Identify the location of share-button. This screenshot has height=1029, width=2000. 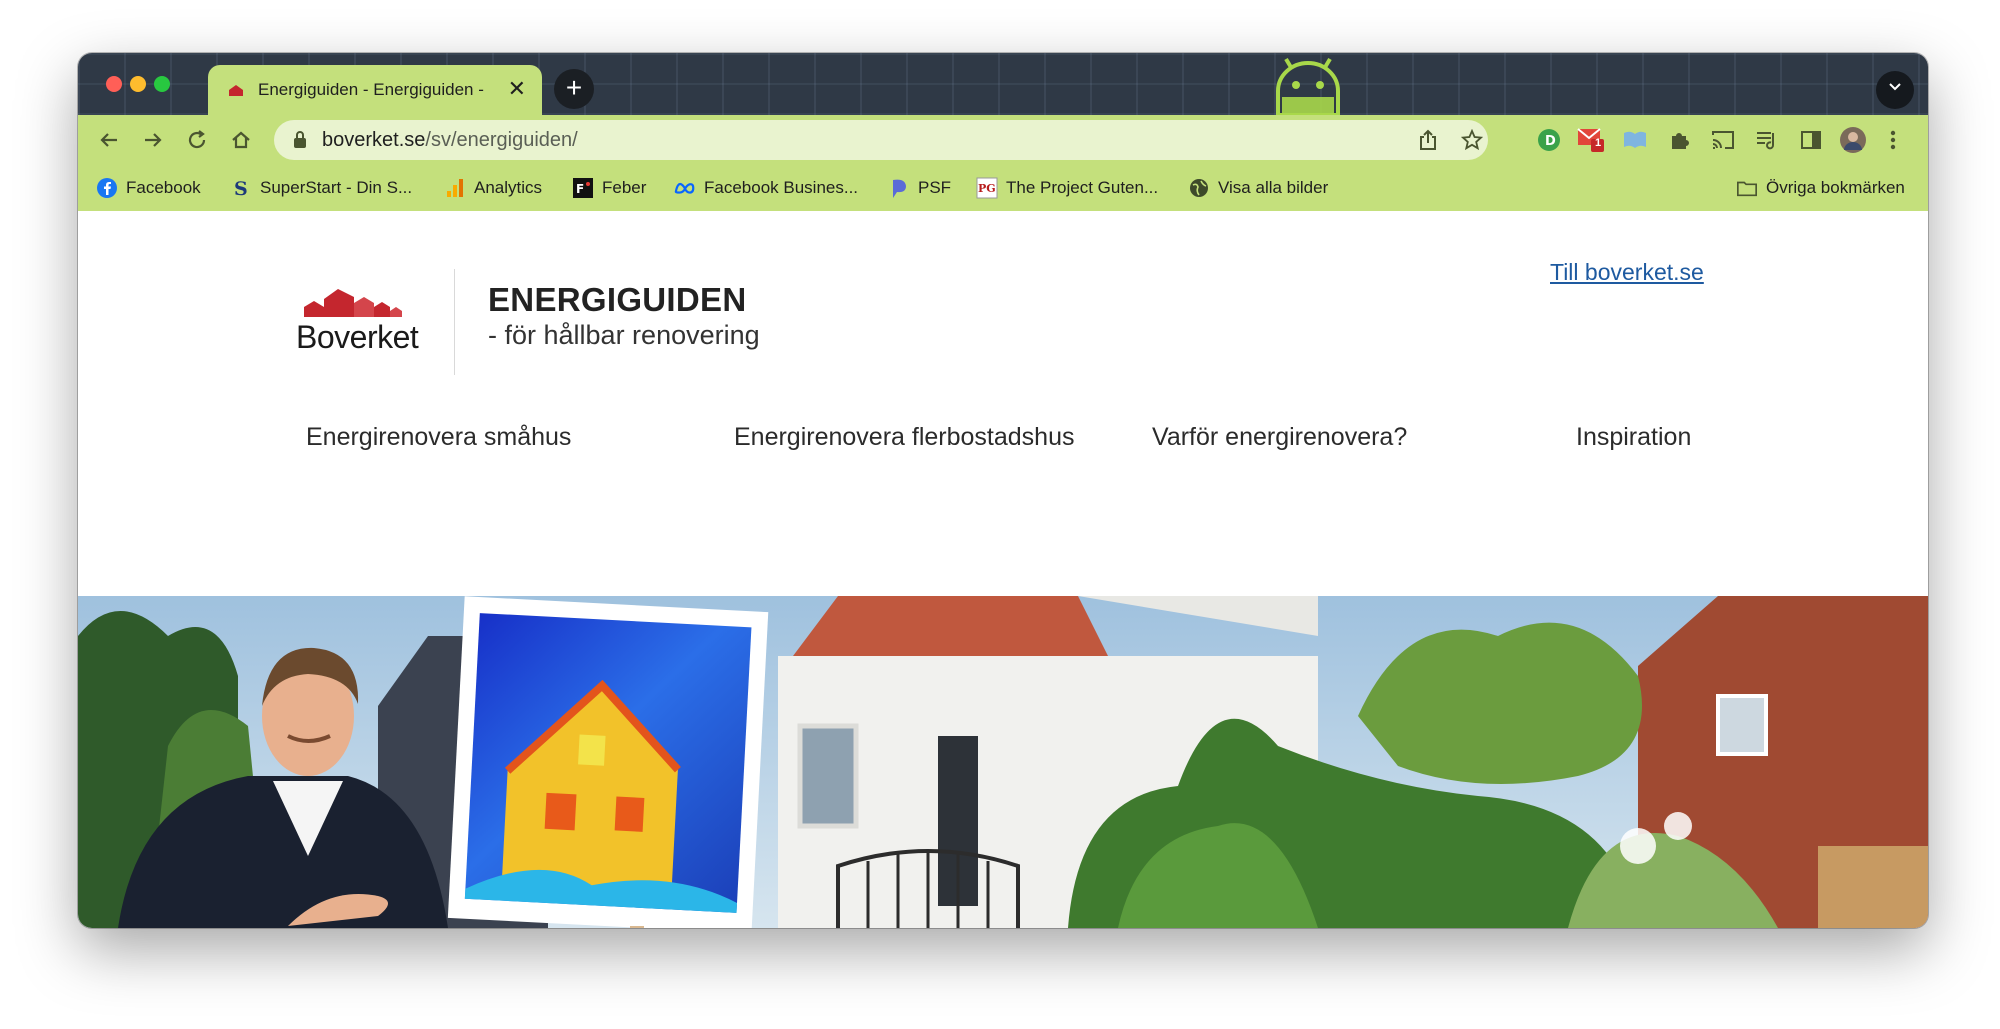
(1428, 140).